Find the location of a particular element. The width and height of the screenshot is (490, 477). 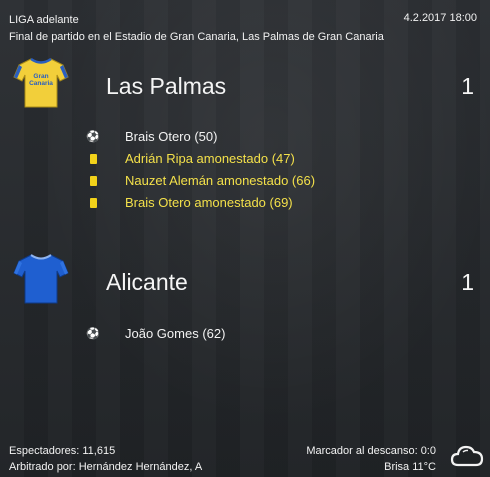

cloud-icon is located at coordinates (467, 456).